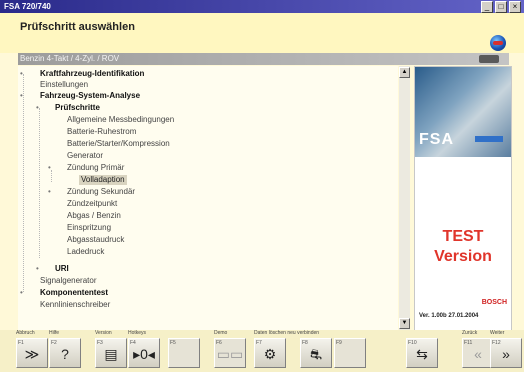 This screenshot has height=372, width=524. What do you see at coordinates (404, 323) in the screenshot?
I see `scroll-down-icon: ▼` at bounding box center [404, 323].